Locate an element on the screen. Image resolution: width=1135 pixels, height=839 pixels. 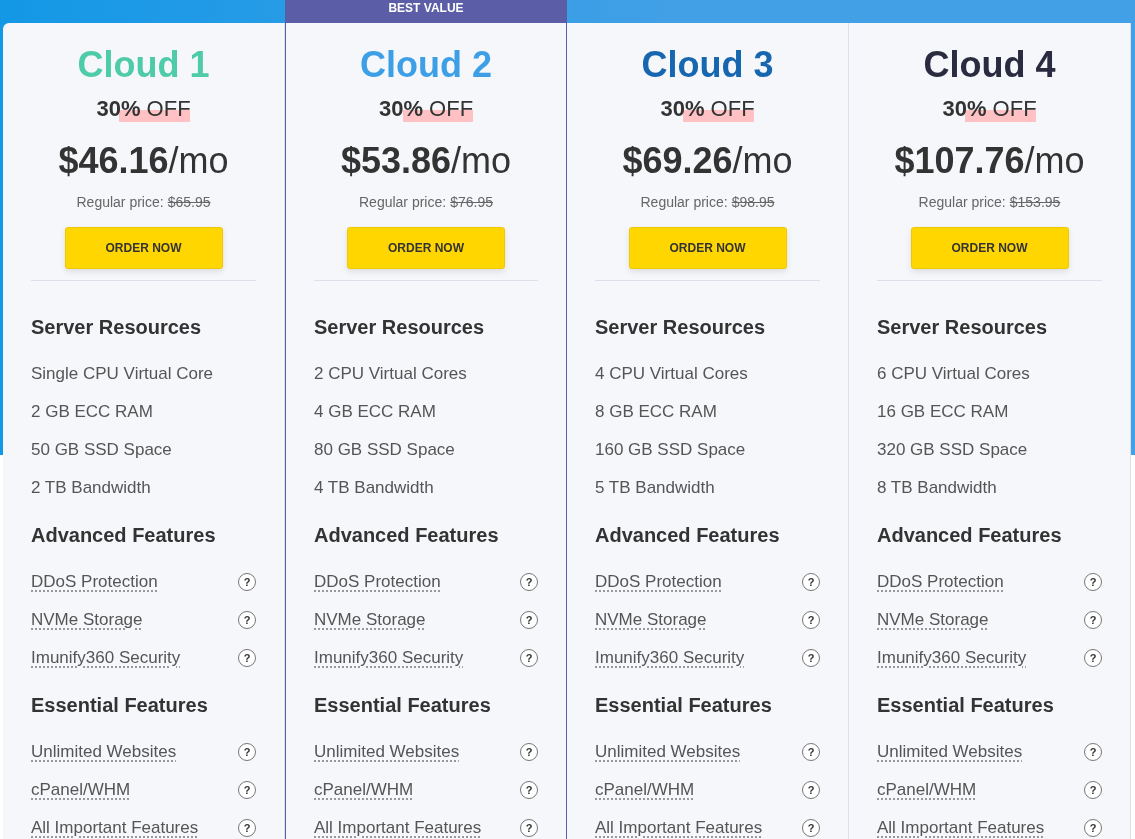
plan-price: $107.76/mo is located at coordinates (989, 161).